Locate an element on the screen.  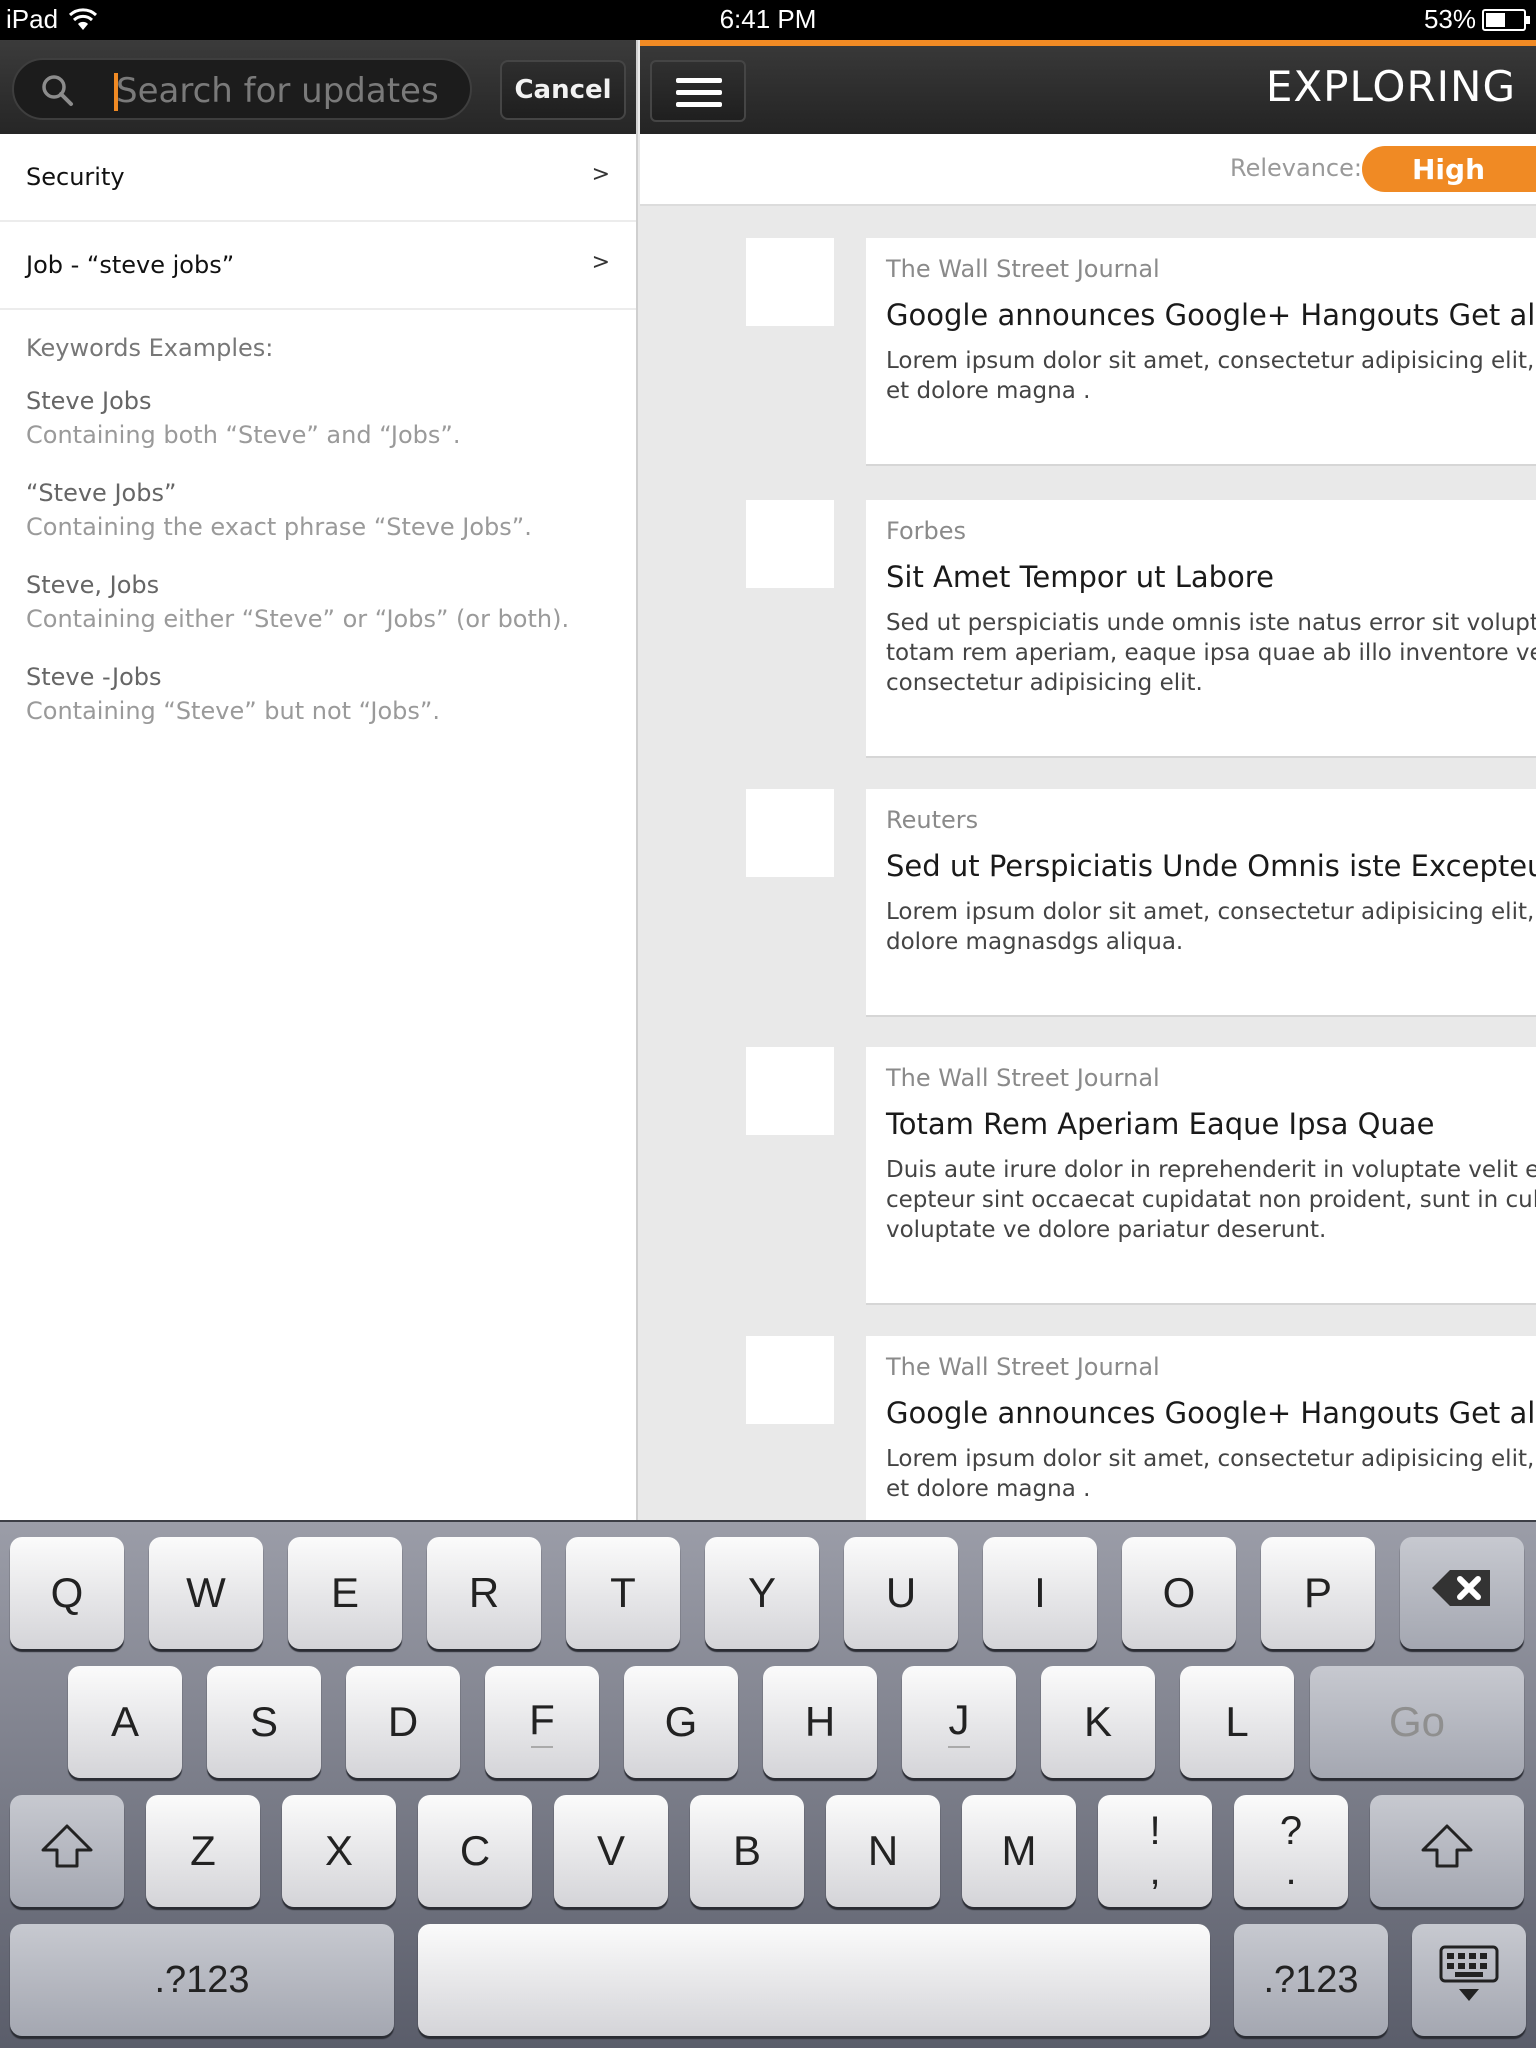
key-d: D is located at coordinates (403, 1722).